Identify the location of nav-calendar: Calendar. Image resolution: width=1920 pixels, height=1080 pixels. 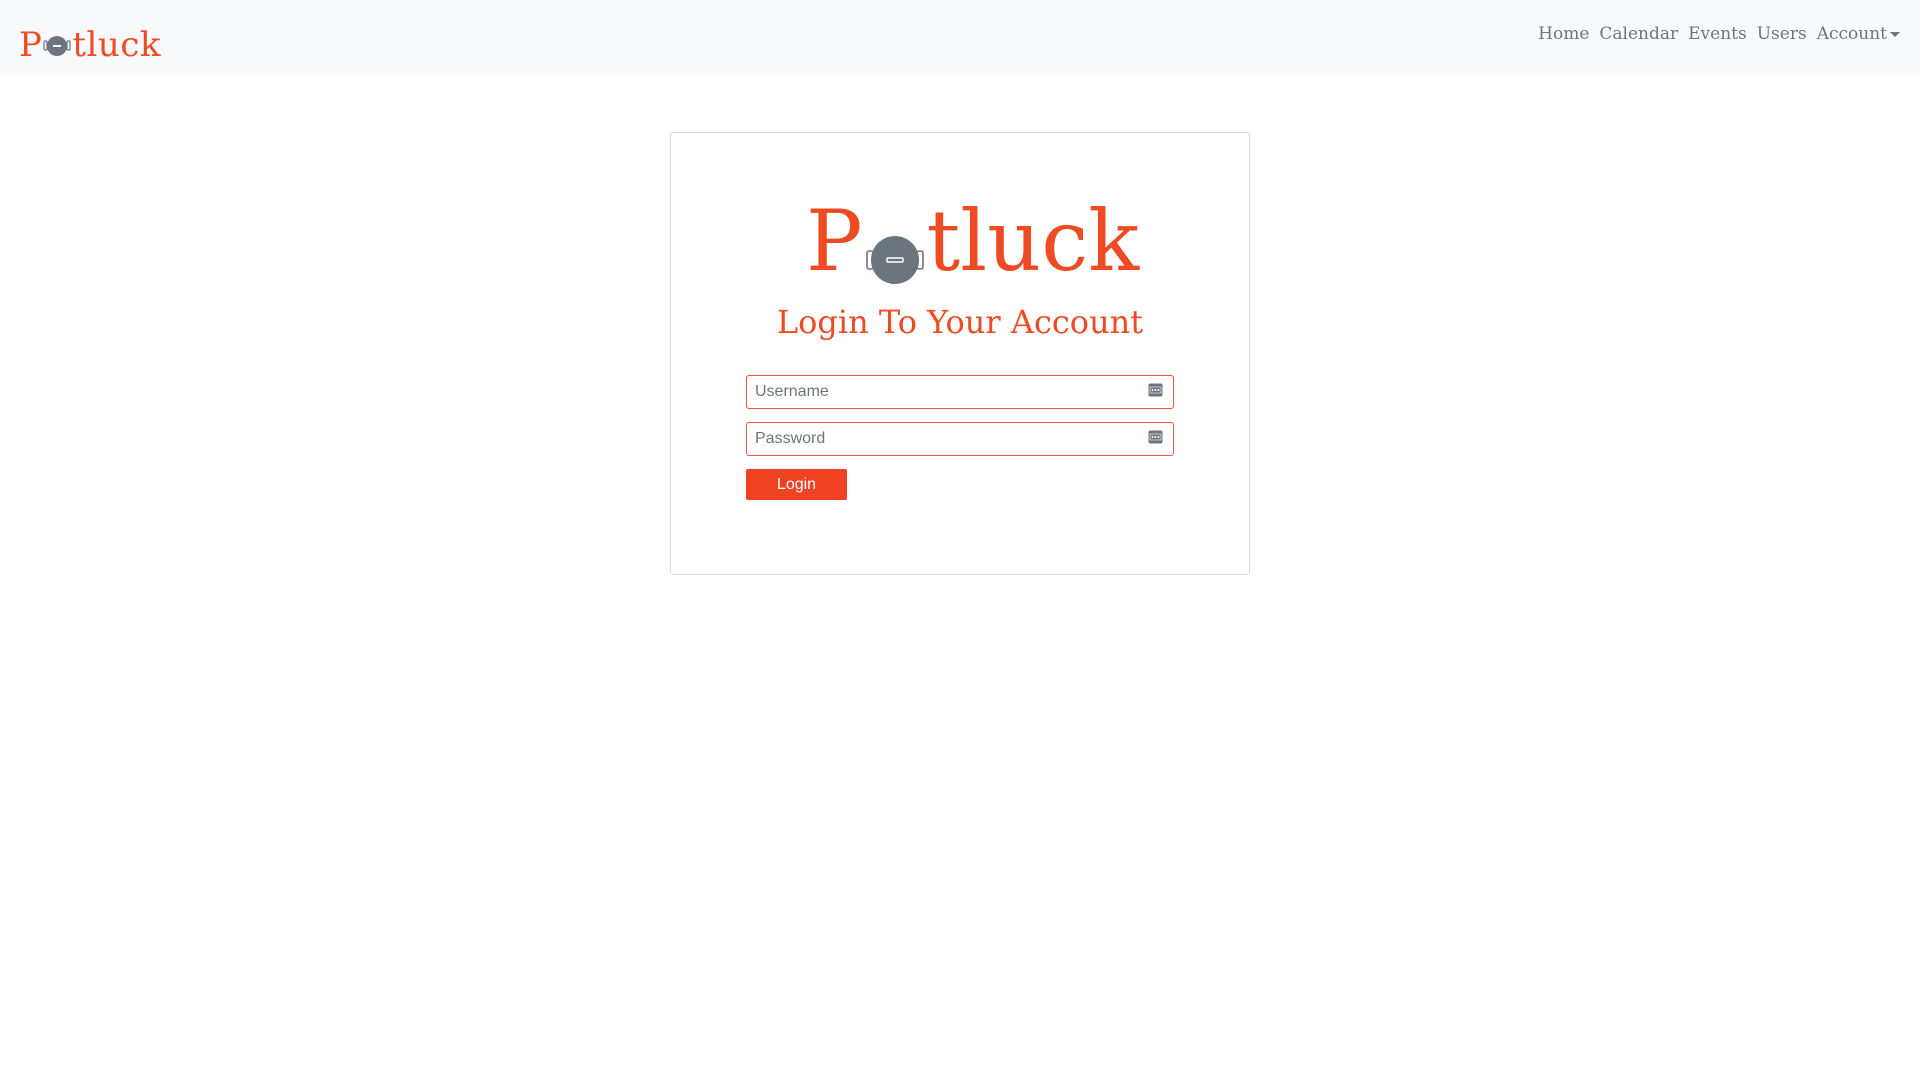
(1638, 34).